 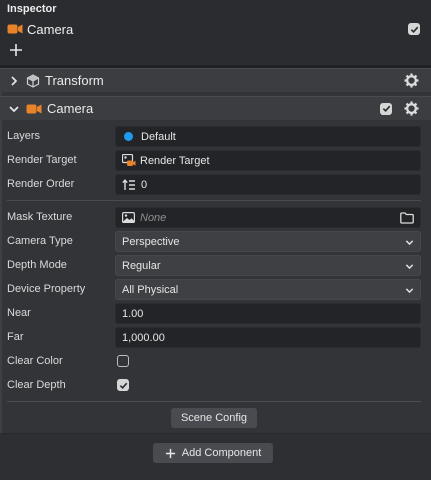 I want to click on near-label: Near, so click(x=19, y=313).